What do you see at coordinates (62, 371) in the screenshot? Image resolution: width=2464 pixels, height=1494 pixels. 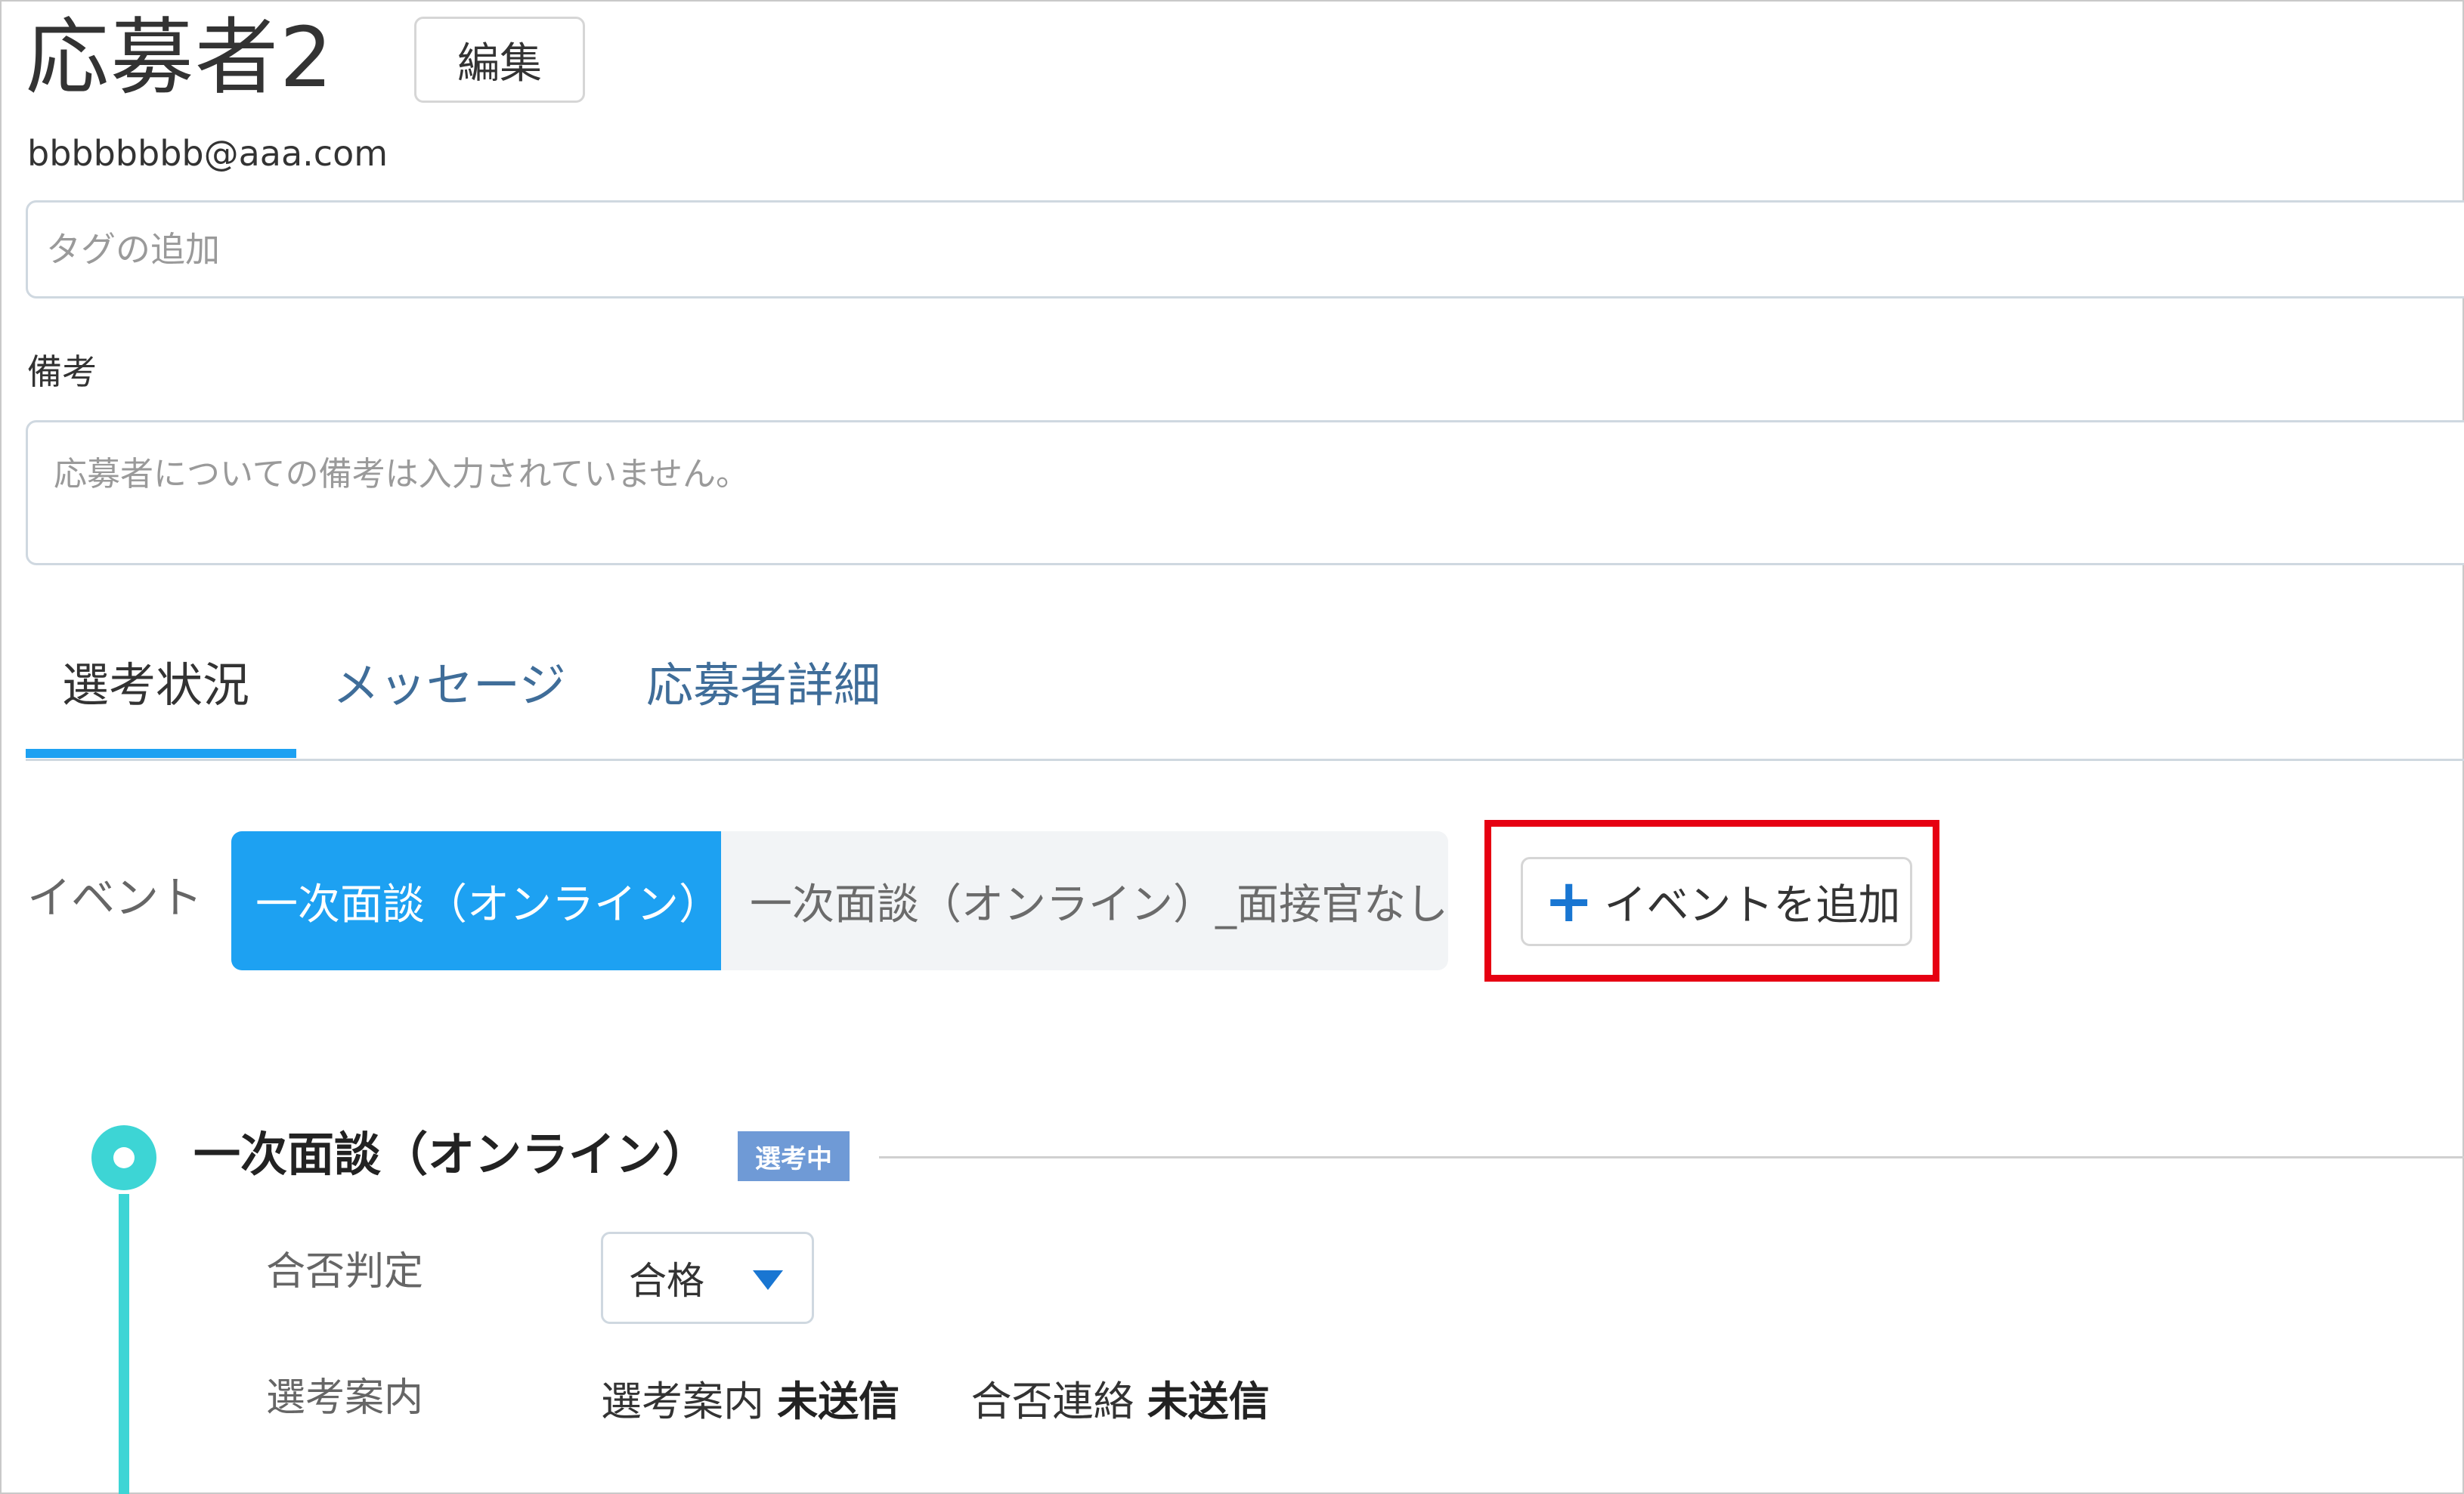 I see `notes-label: 備考` at bounding box center [62, 371].